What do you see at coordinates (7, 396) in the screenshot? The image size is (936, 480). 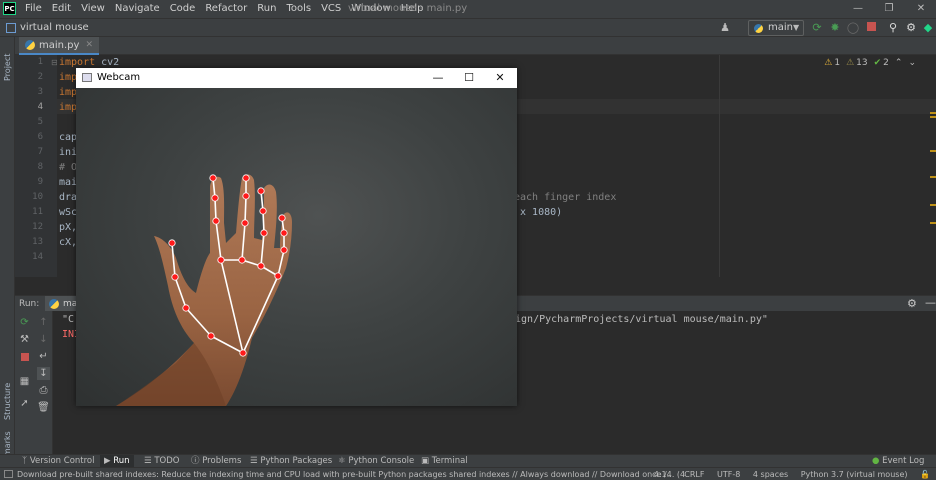 I see `structure-tool-button: Structure` at bounding box center [7, 396].